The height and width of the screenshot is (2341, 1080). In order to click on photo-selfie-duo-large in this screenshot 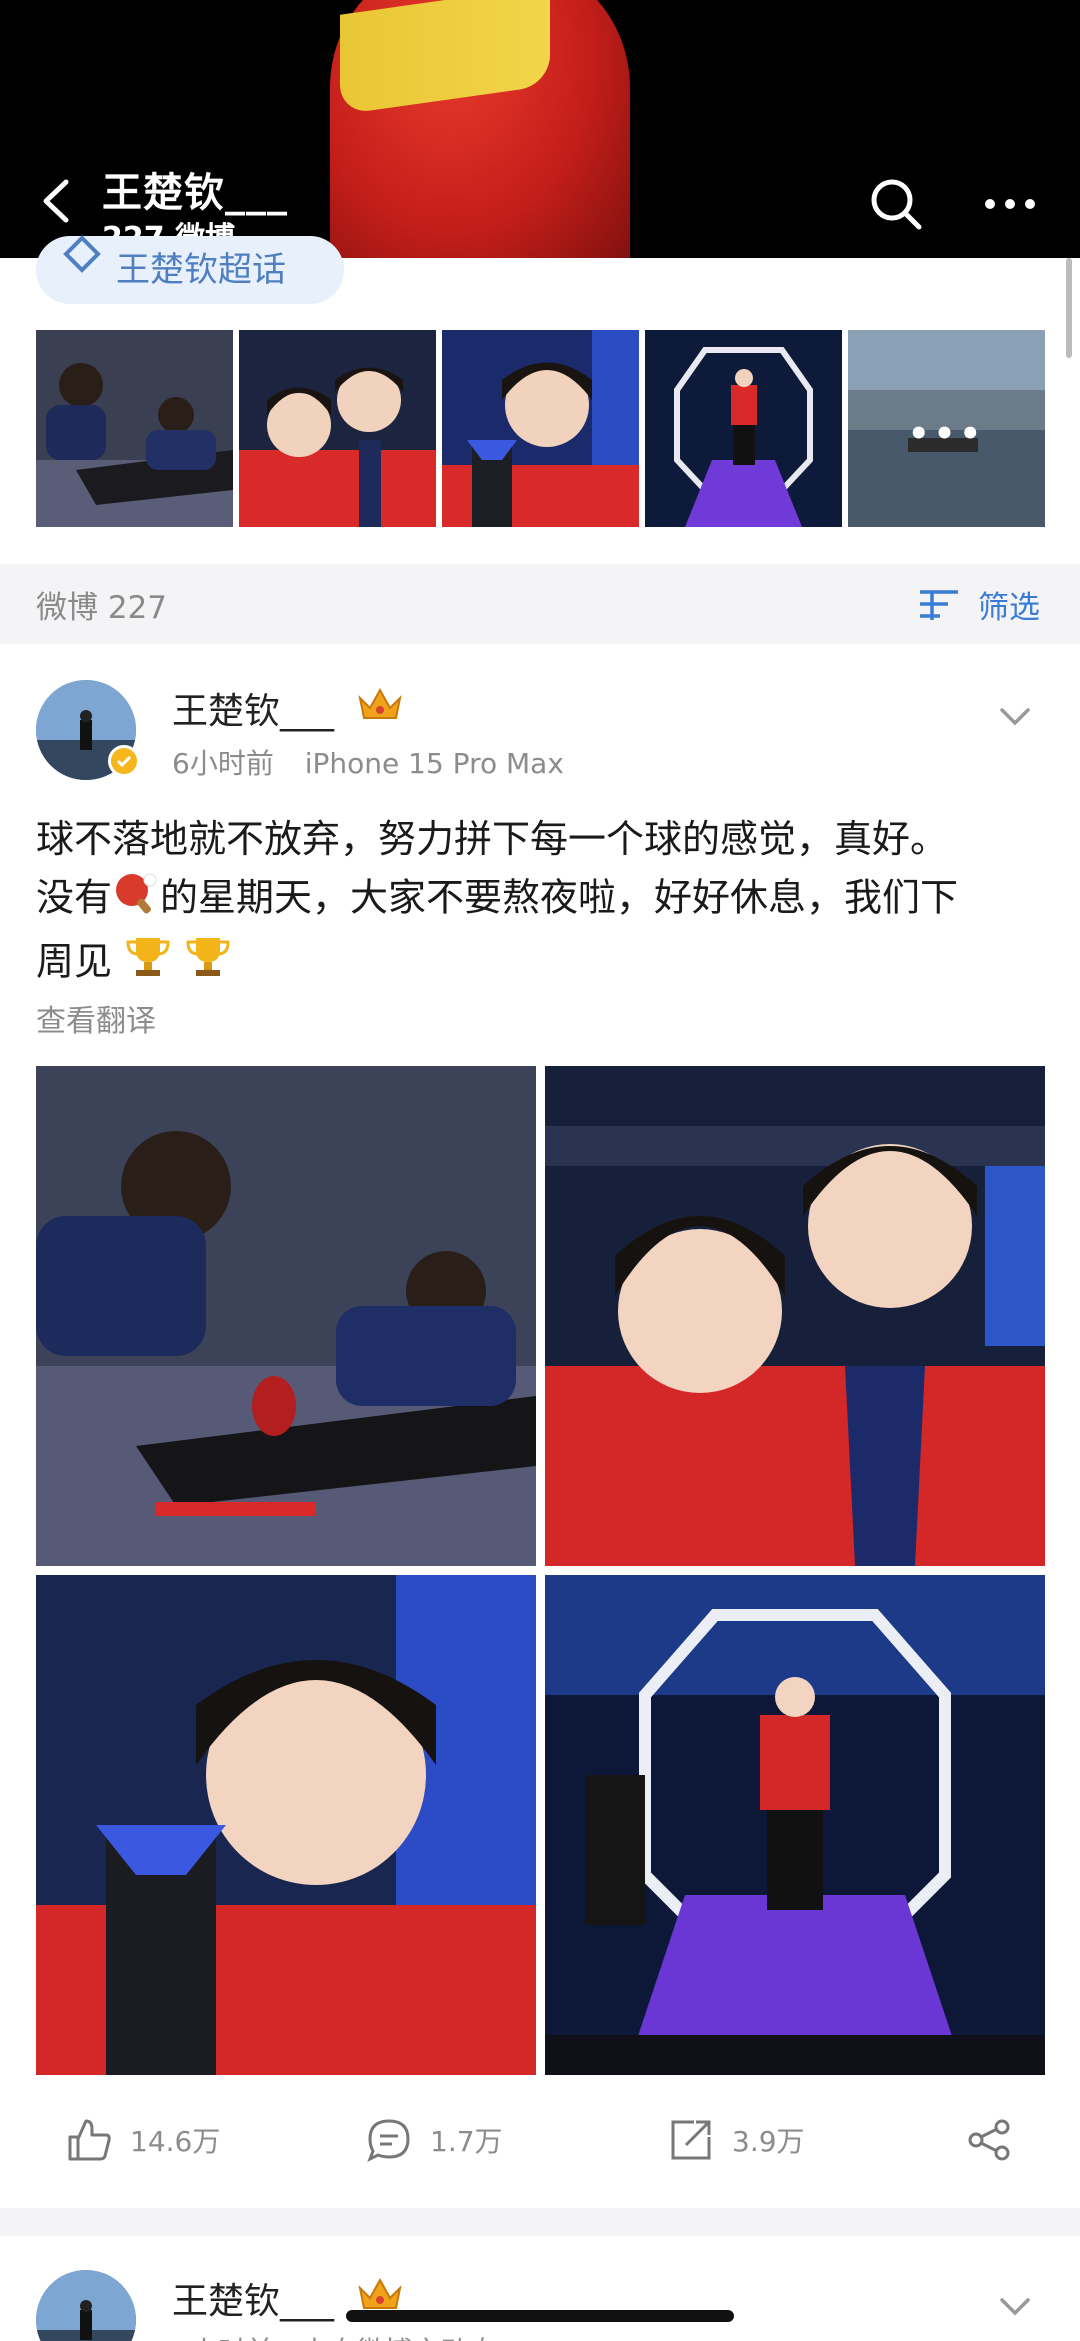, I will do `click(795, 1316)`.